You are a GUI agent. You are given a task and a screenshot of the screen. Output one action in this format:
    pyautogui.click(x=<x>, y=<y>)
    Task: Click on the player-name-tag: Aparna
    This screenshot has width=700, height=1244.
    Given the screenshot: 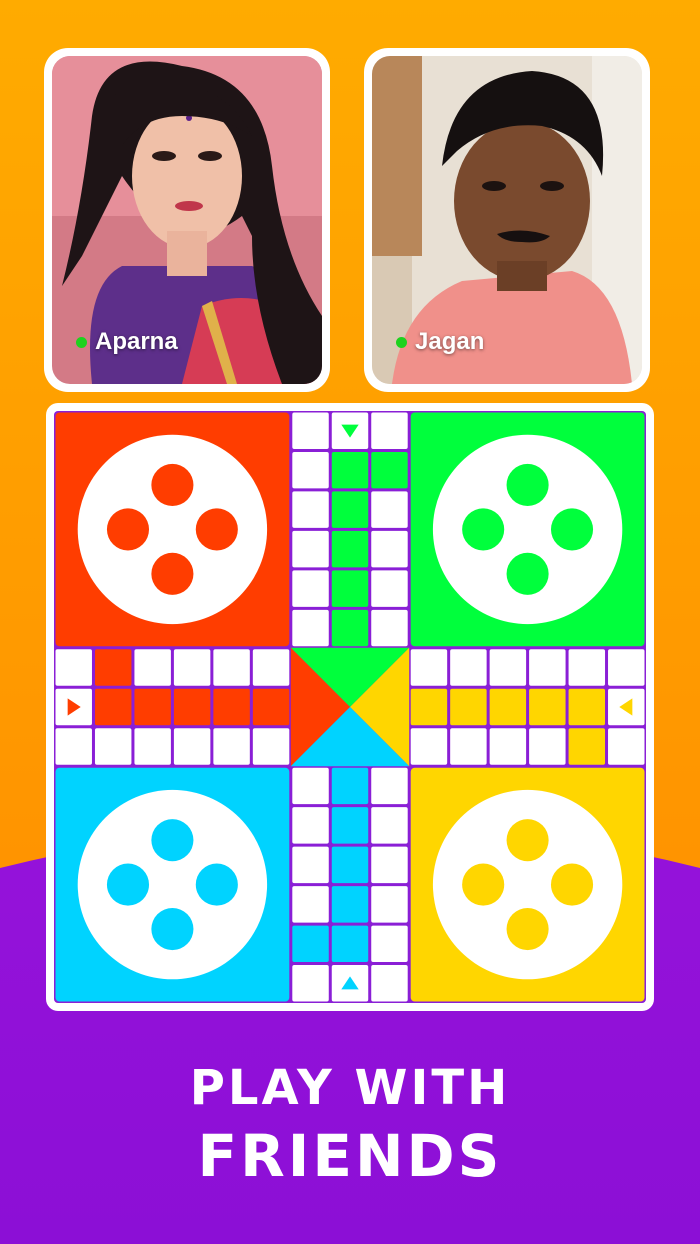 What is the action you would take?
    pyautogui.click(x=127, y=342)
    